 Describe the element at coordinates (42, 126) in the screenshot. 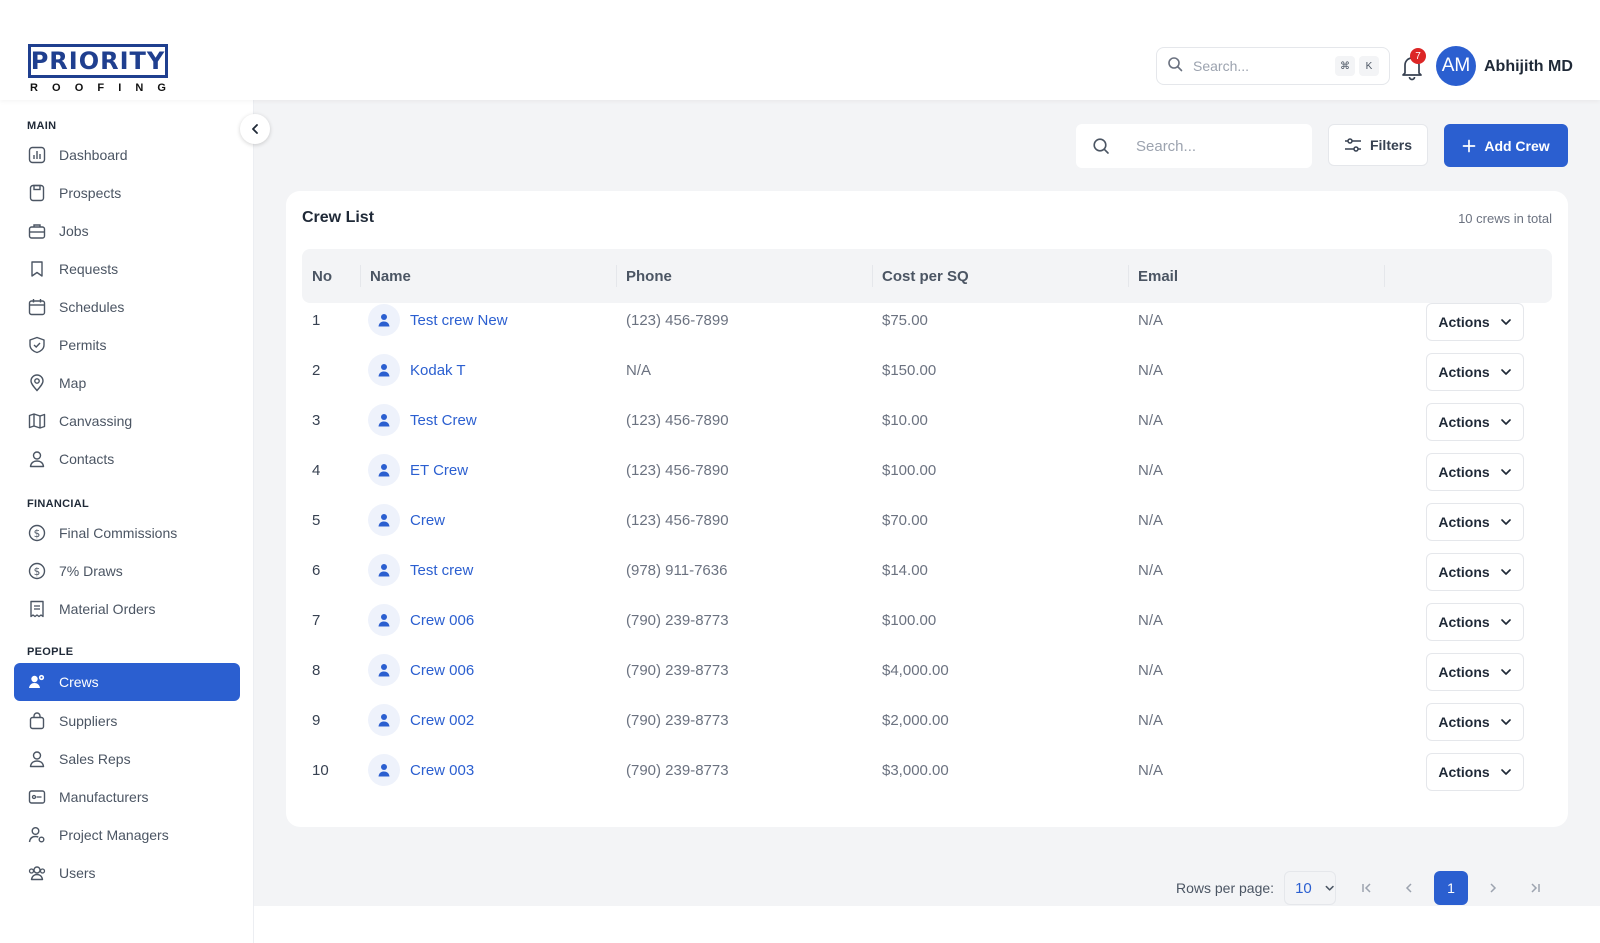

I see `sidebar-section-main: MAIN` at that location.